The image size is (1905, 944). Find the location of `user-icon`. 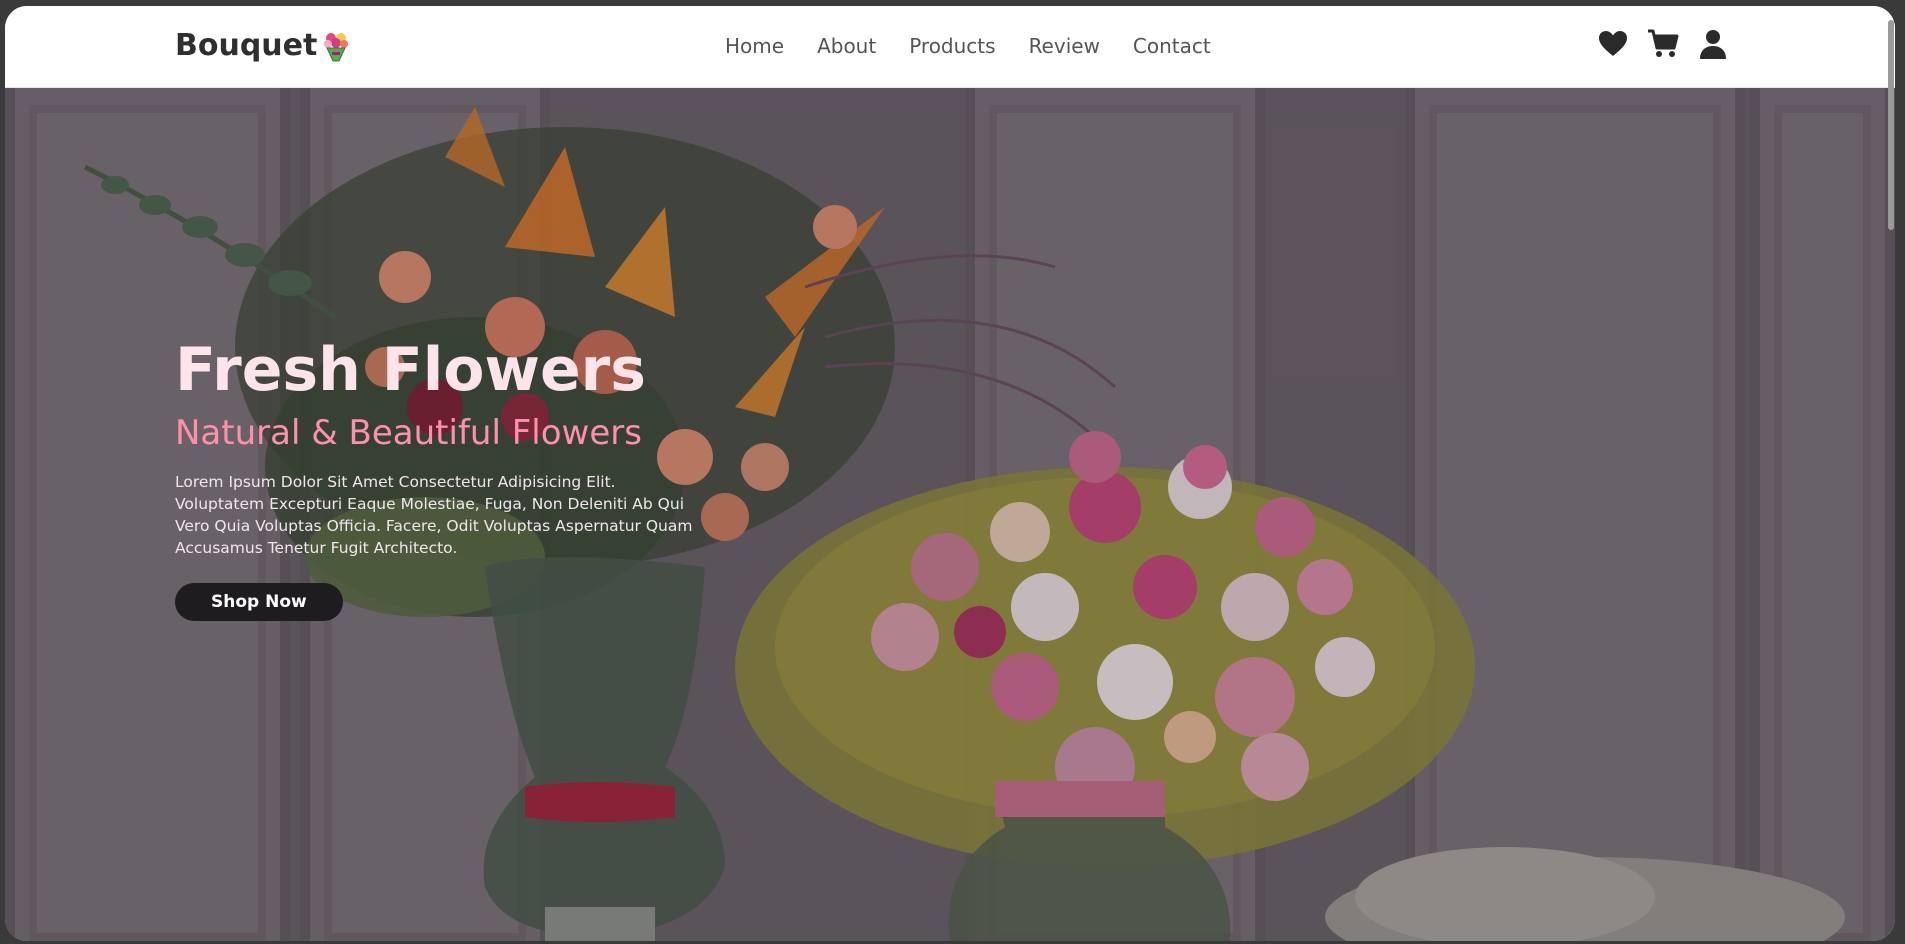

user-icon is located at coordinates (1713, 44).